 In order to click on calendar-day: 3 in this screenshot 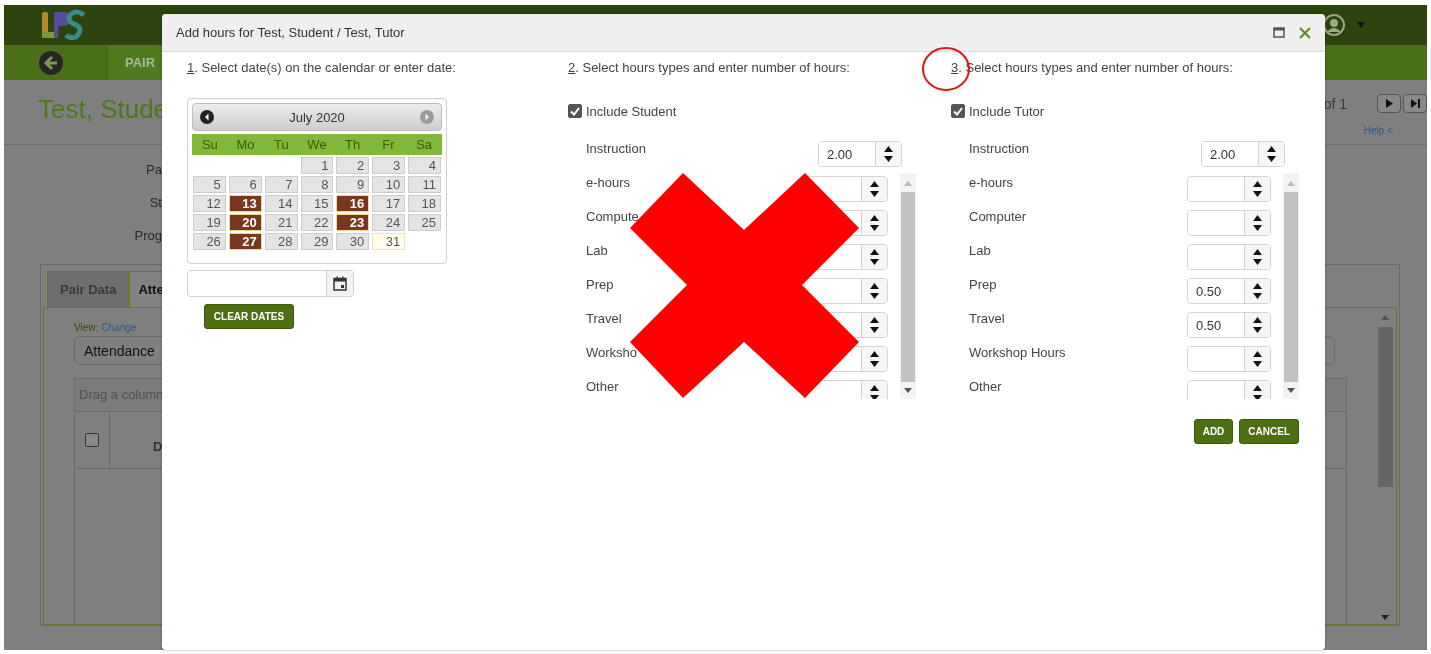, I will do `click(389, 165)`.